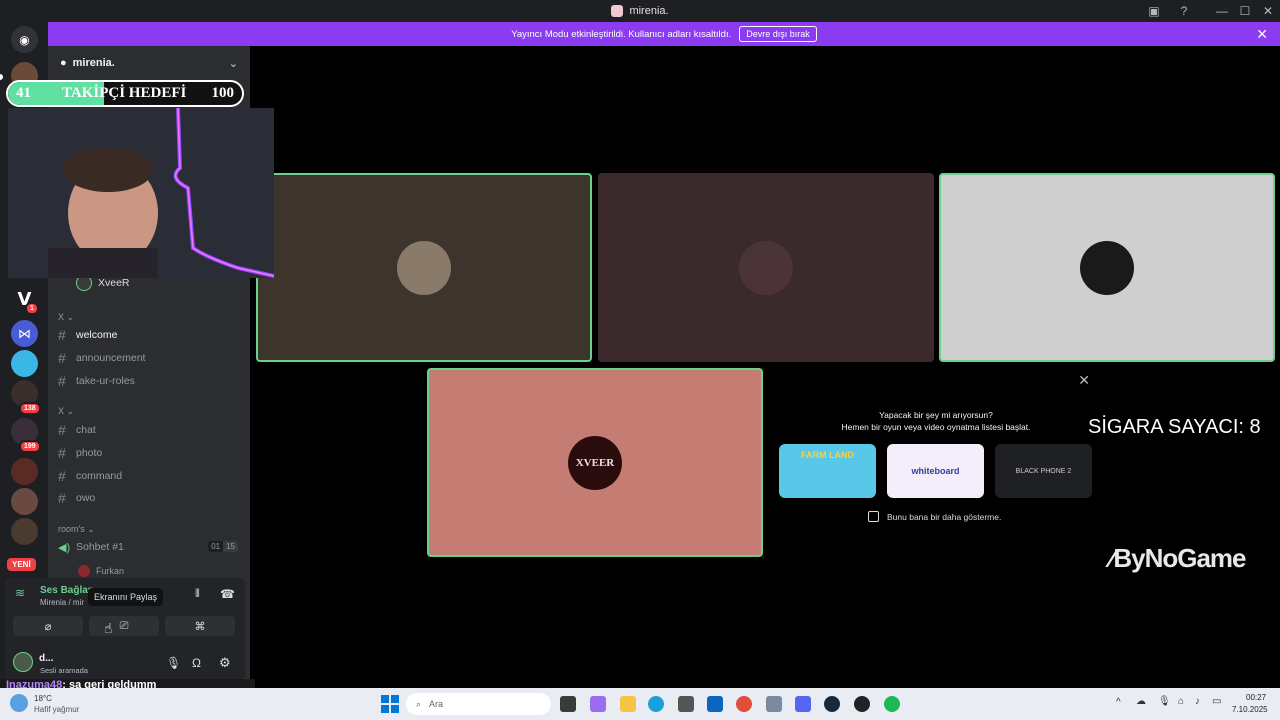 This screenshot has height=720, width=1280. I want to click on camera-off-button: ⌀, so click(48, 626).